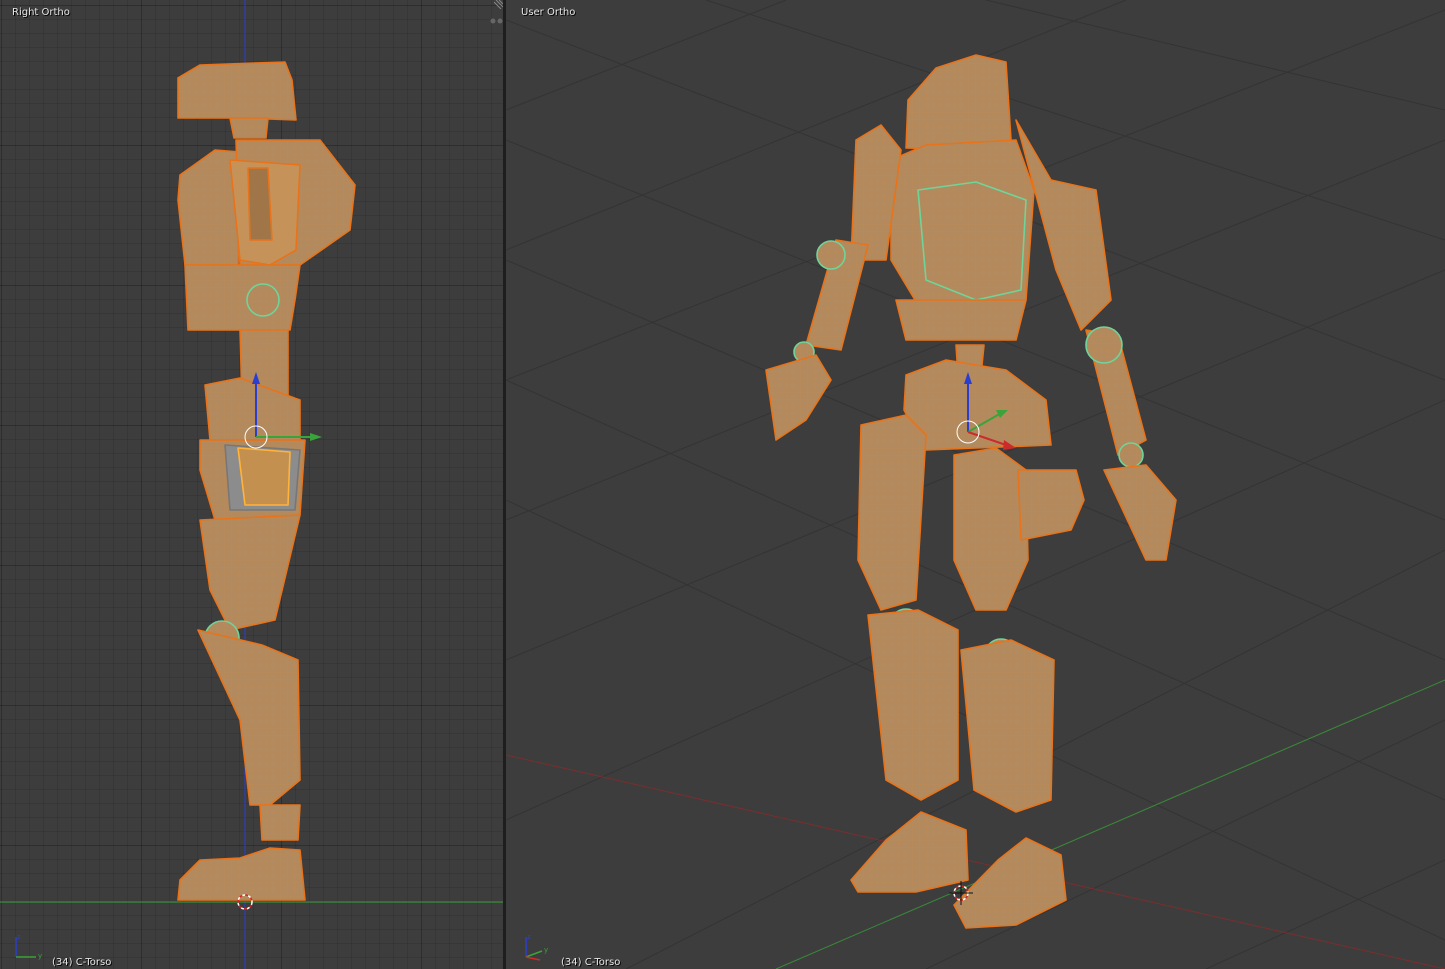 The height and width of the screenshot is (969, 1445). Describe the element at coordinates (1051, 505) in the screenshot. I see `pouch-part` at that location.